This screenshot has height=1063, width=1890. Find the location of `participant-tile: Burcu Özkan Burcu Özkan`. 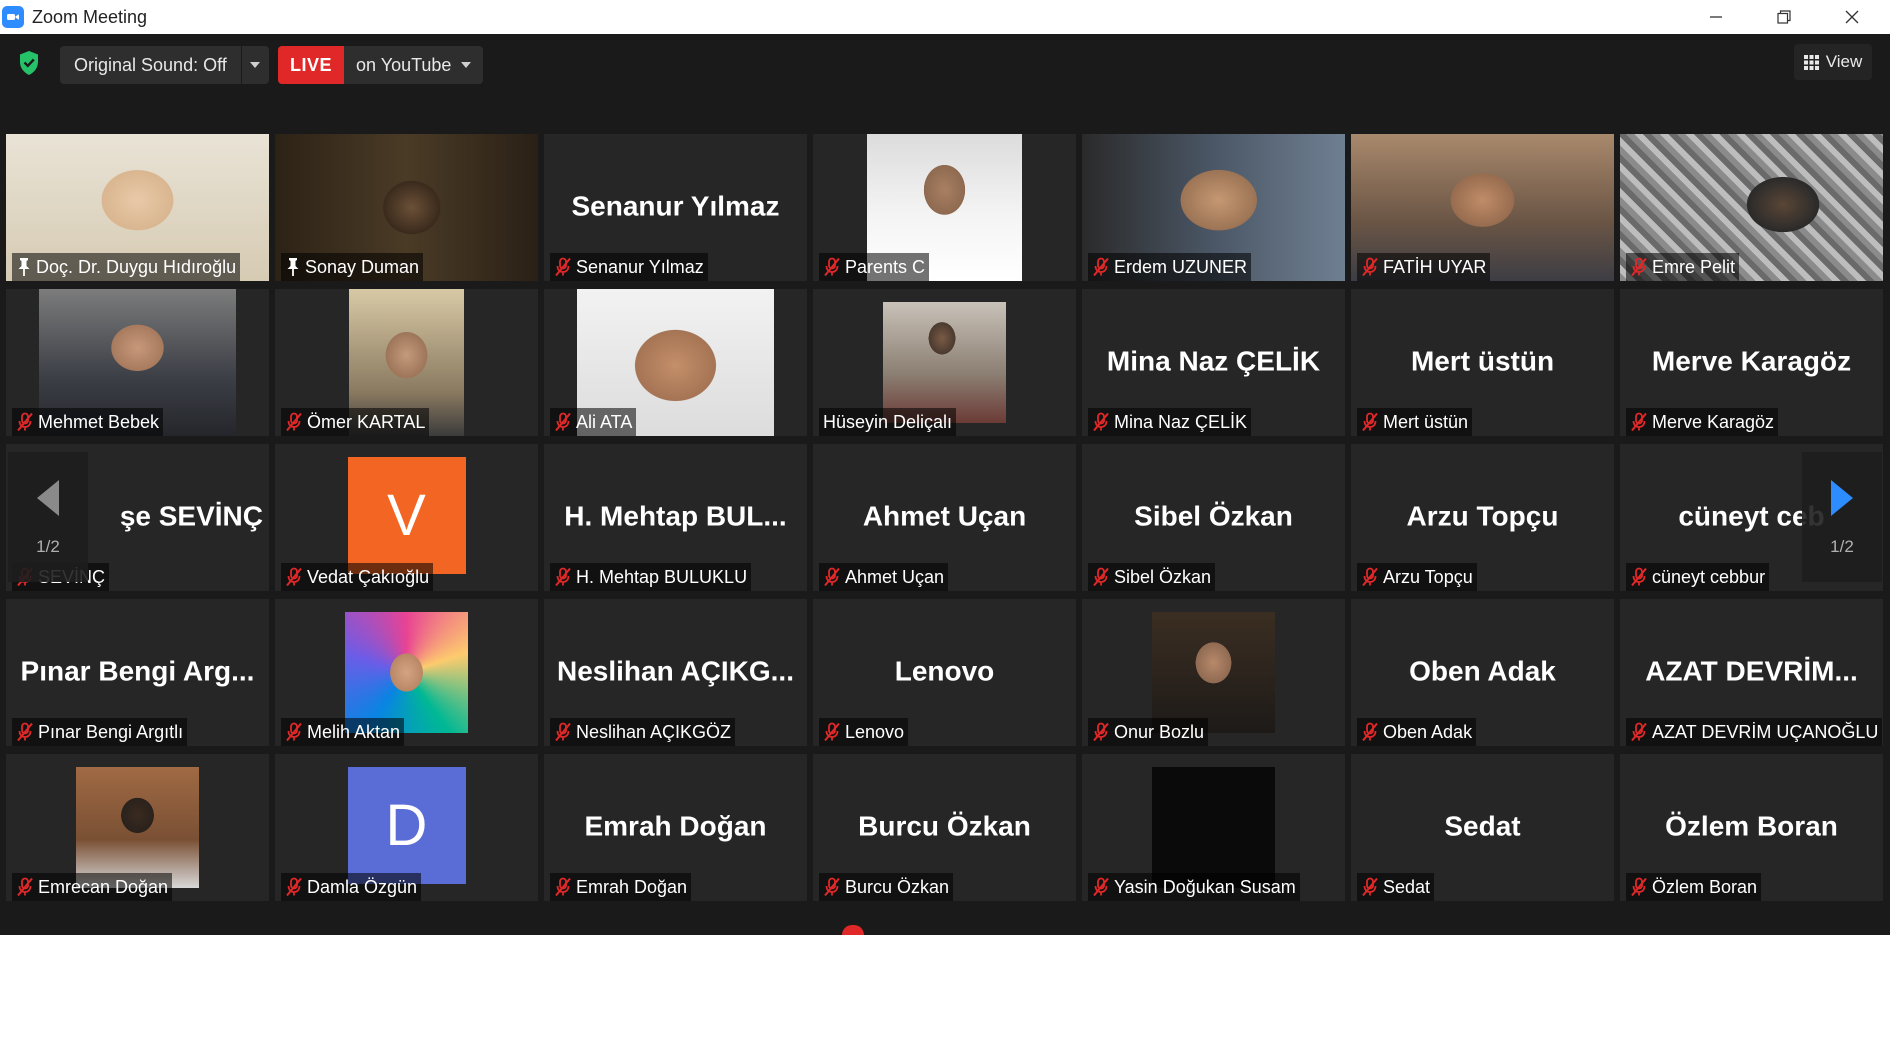

participant-tile: Burcu Özkan Burcu Özkan is located at coordinates (944, 827).